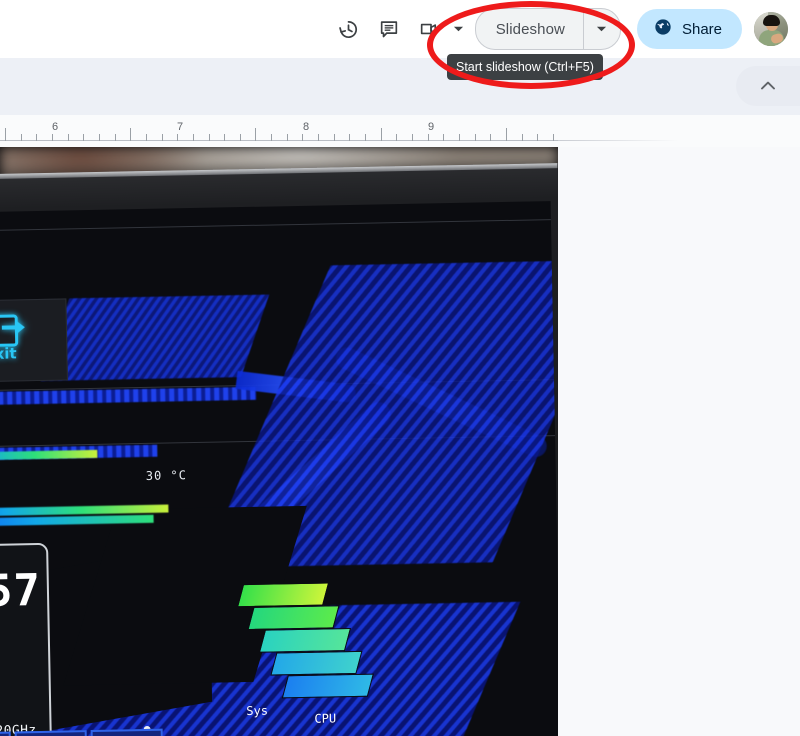  What do you see at coordinates (429, 29) in the screenshot?
I see `meet-icon` at bounding box center [429, 29].